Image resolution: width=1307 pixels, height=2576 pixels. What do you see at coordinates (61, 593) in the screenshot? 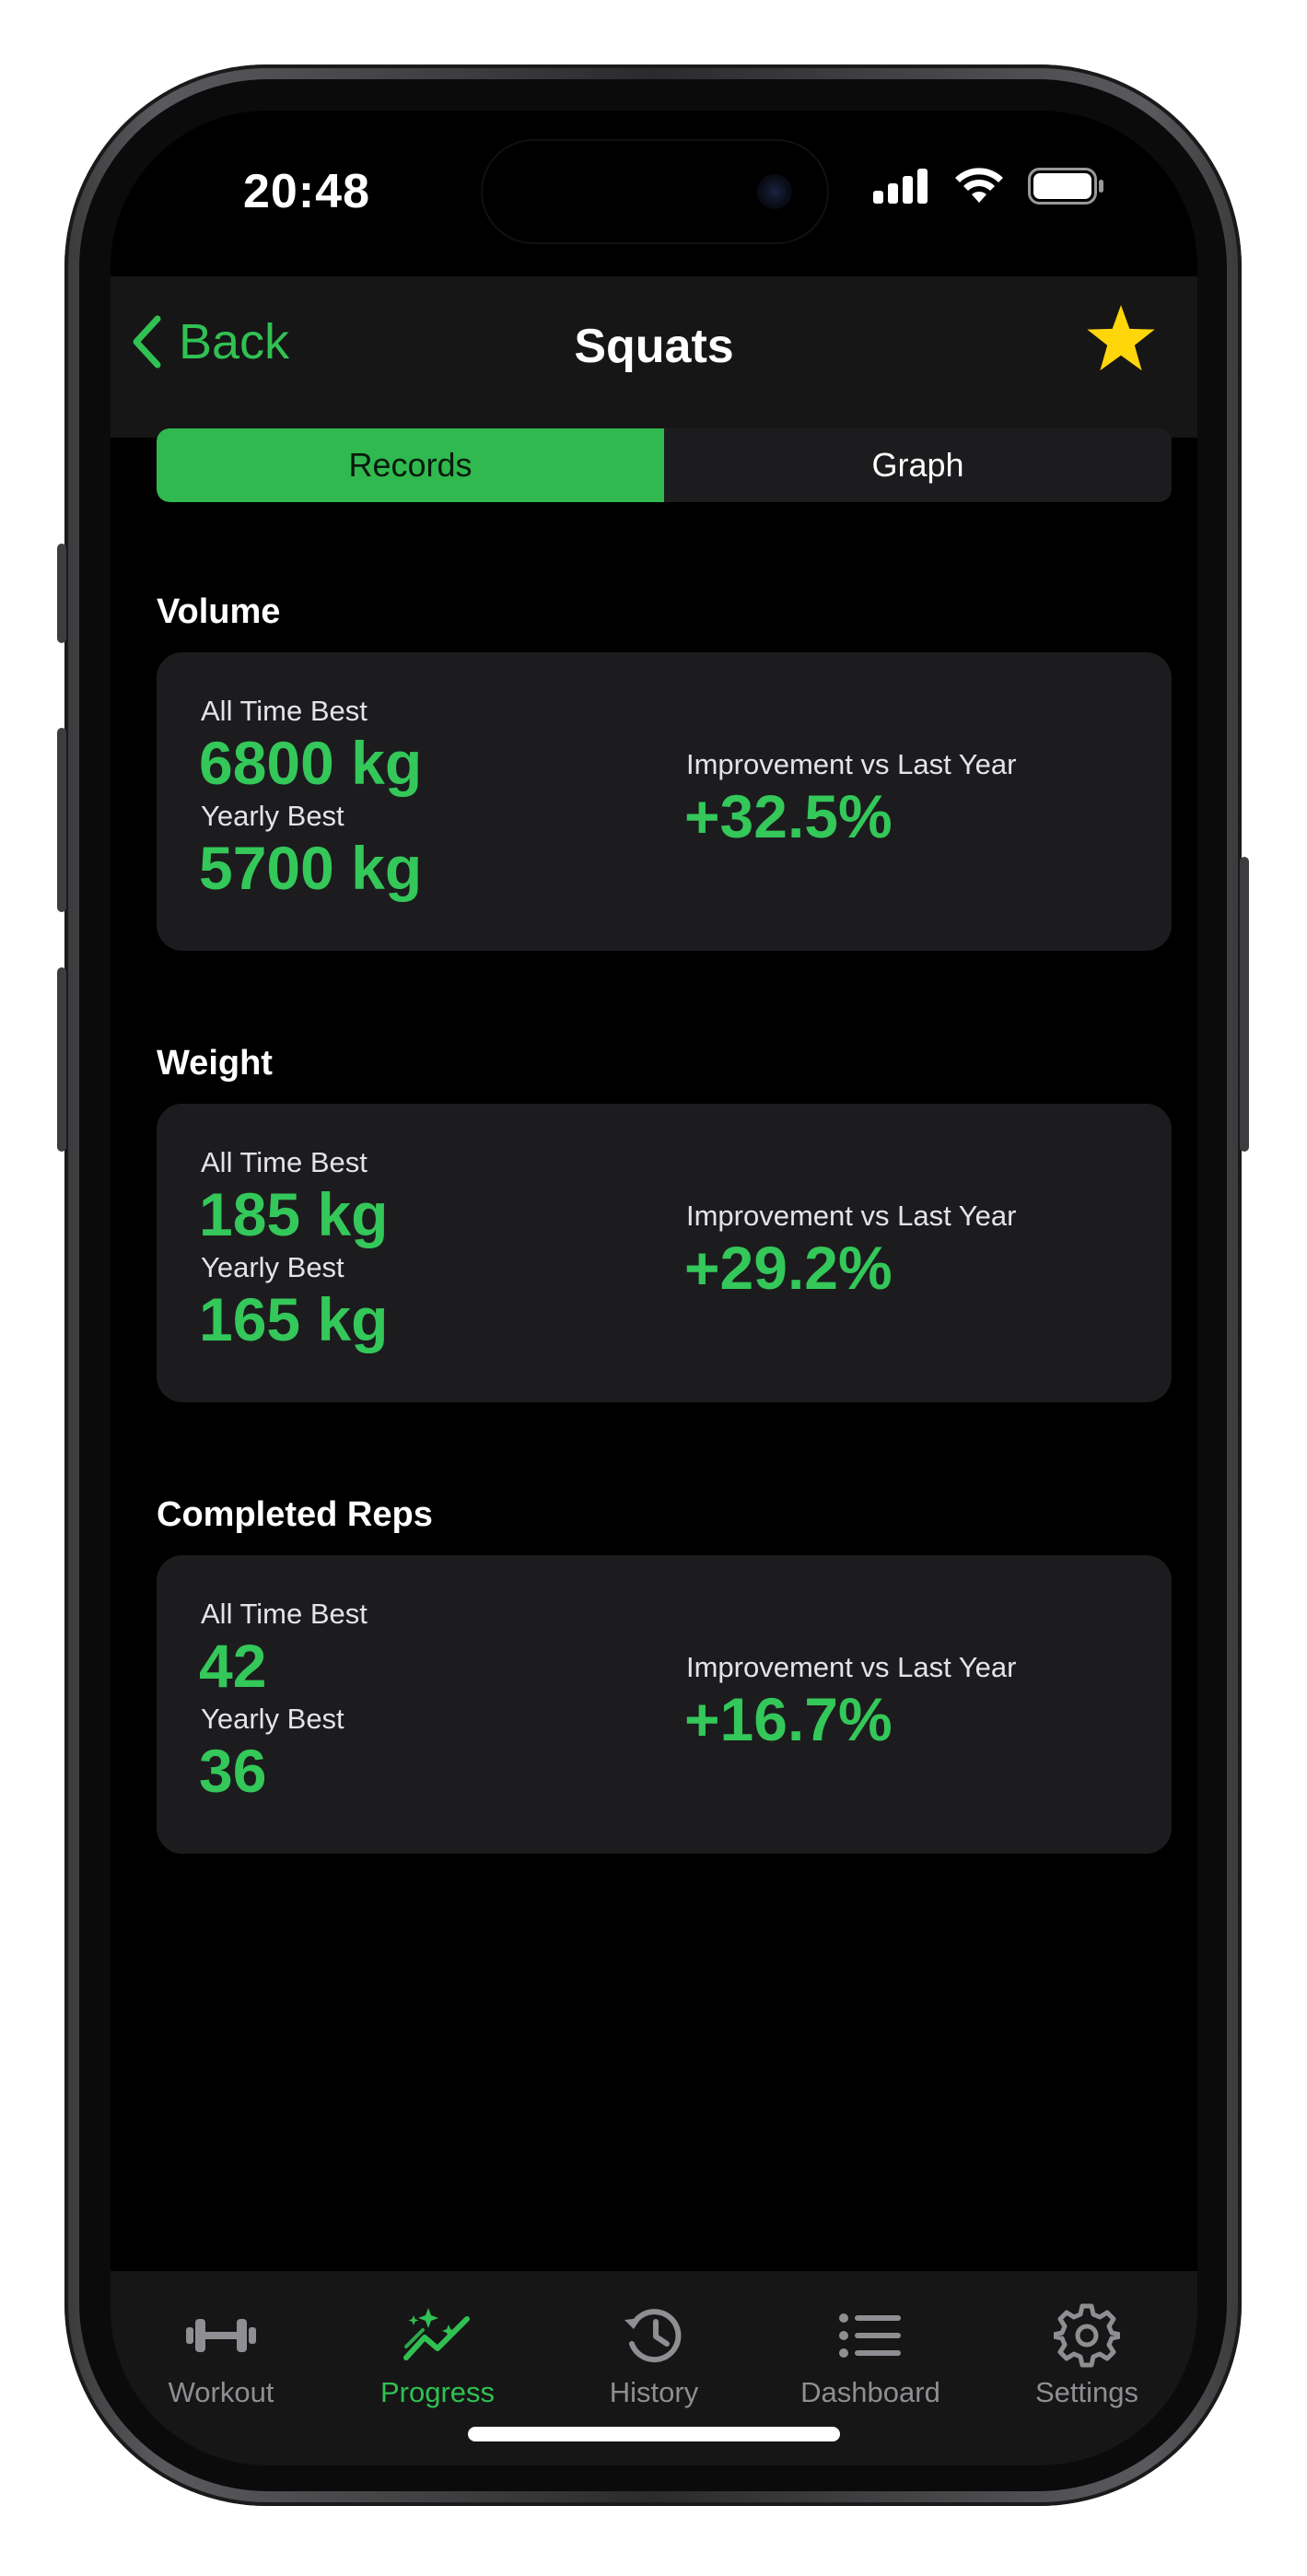
I see `action-button` at bounding box center [61, 593].